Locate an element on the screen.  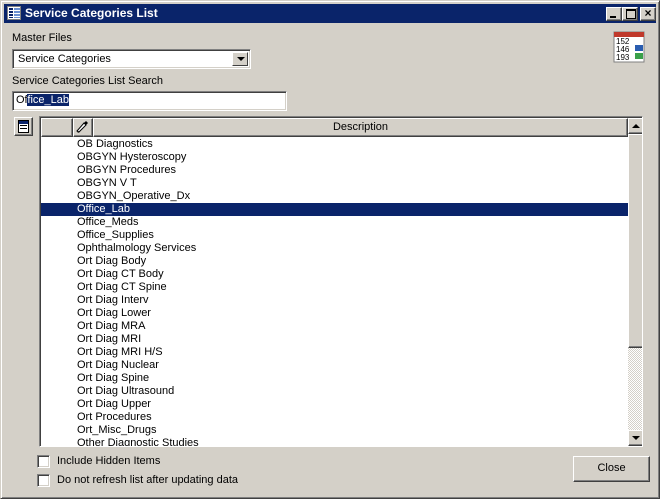
table-row: Ort_Misc_Drugs is located at coordinates (334, 430).